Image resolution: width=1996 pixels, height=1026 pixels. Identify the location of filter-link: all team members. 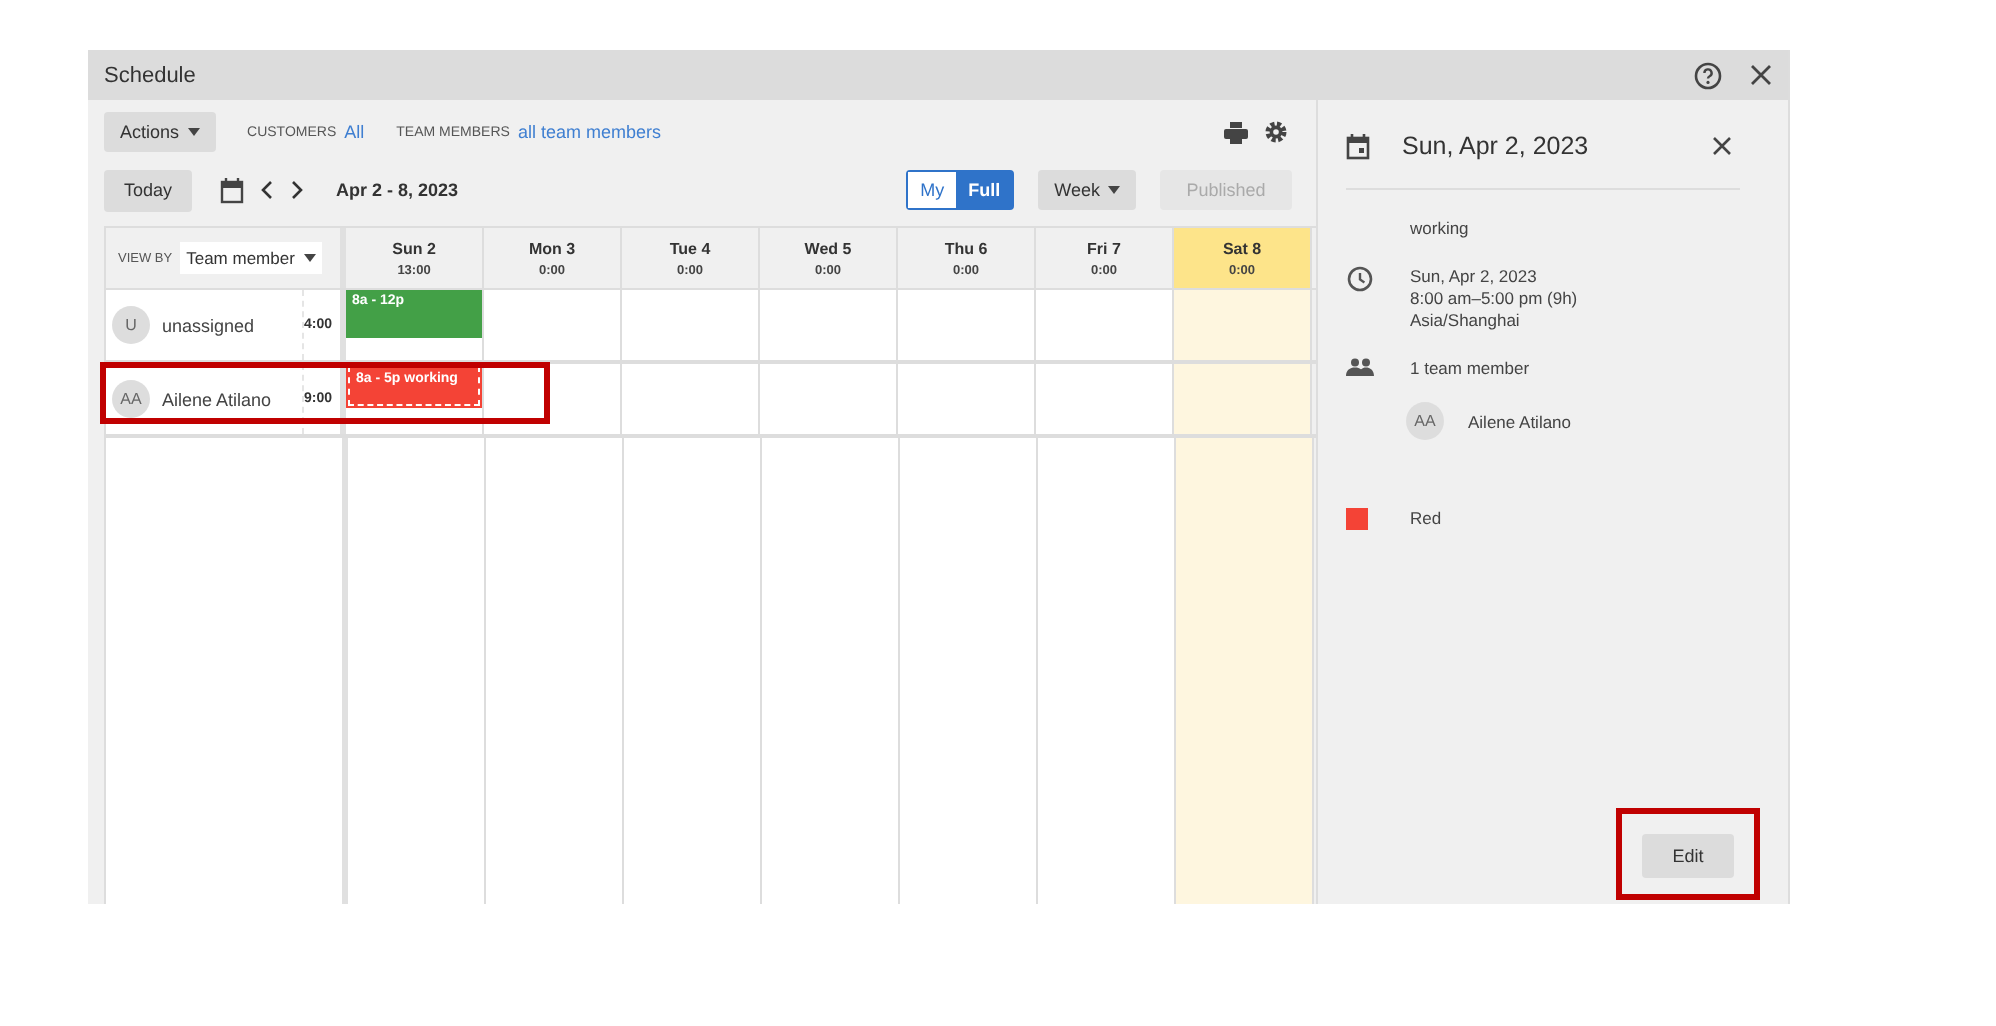
(589, 132).